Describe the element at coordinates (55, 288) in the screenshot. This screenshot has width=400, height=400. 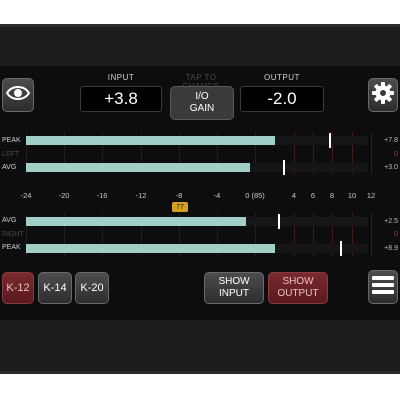
I see `k14-button: K-14` at that location.